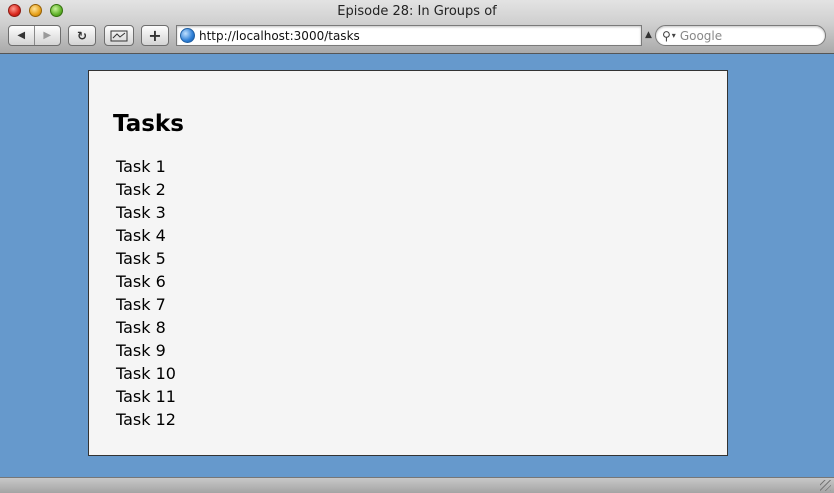  I want to click on reload-icon: ↻, so click(82, 35).